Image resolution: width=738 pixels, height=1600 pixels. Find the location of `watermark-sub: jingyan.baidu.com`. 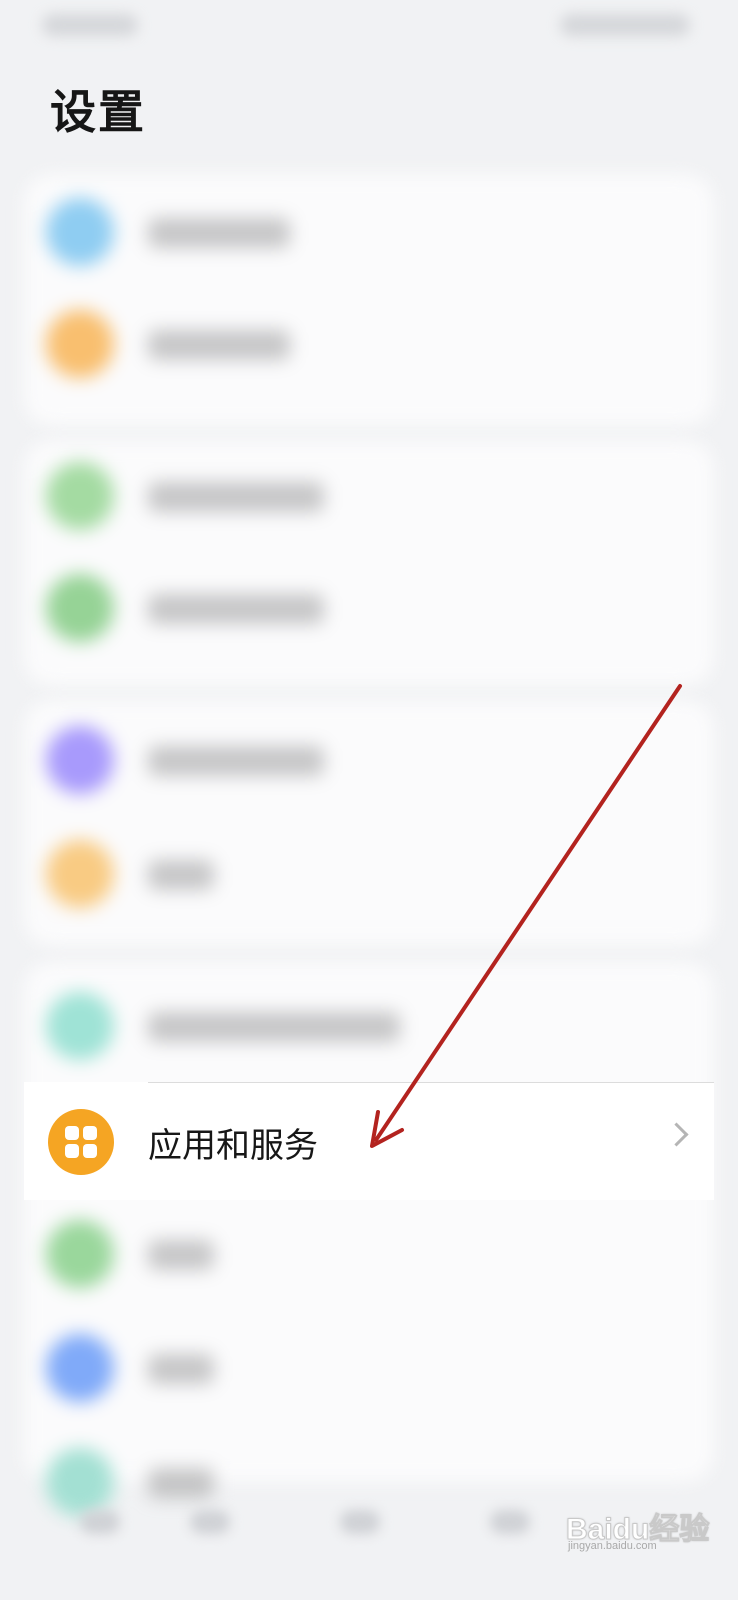

watermark-sub: jingyan.baidu.com is located at coordinates (612, 1546).